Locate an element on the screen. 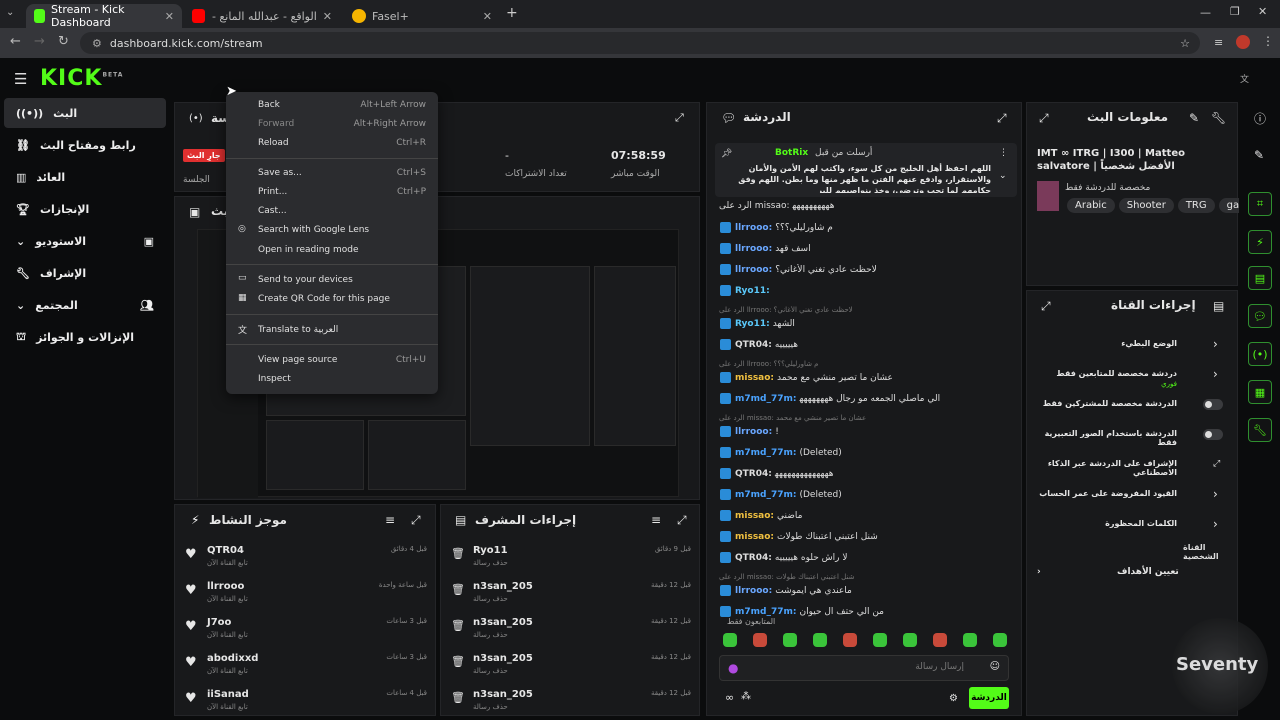 This screenshot has width=1280, height=720. bookmark-star-icon: ☆ is located at coordinates (1185, 43).